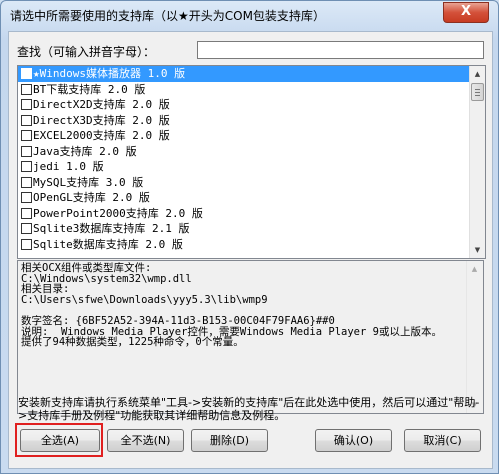  What do you see at coordinates (353, 440) in the screenshot?
I see `ok-button: 确认(O)` at bounding box center [353, 440].